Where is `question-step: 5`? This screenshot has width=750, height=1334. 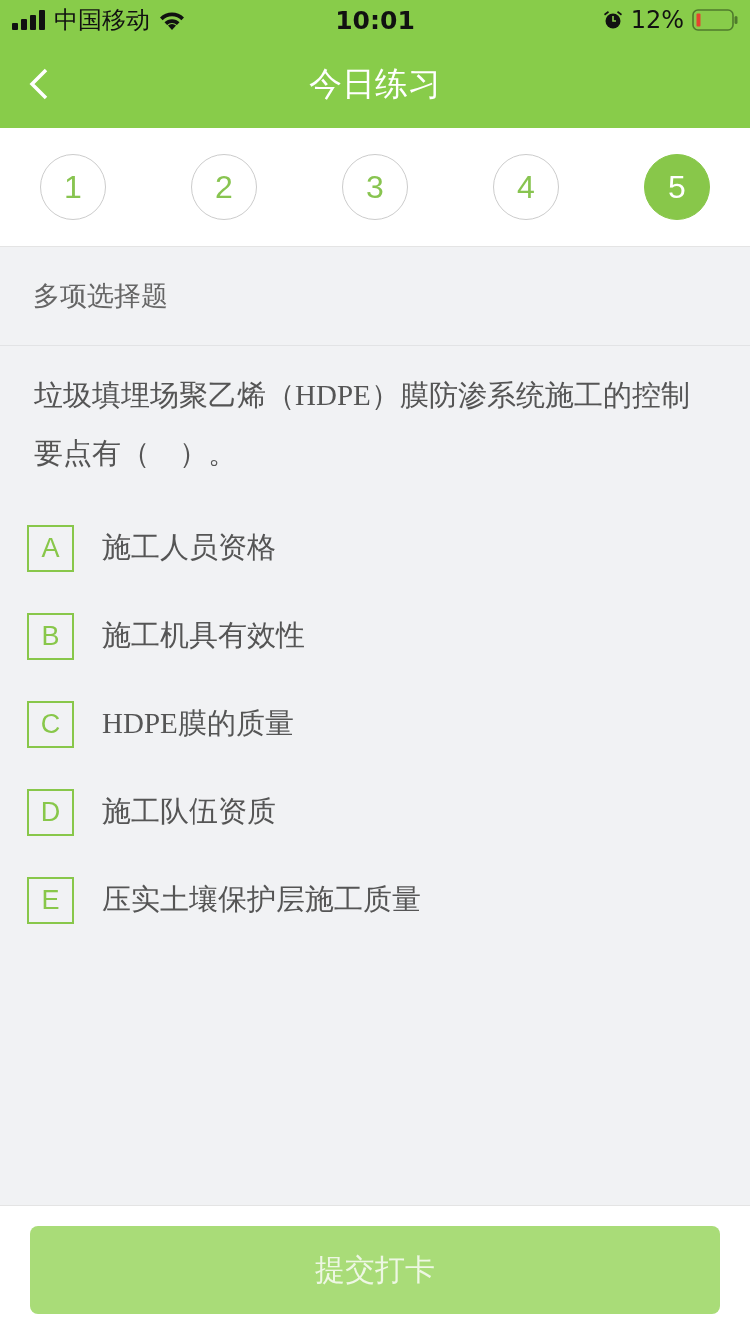 question-step: 5 is located at coordinates (677, 187).